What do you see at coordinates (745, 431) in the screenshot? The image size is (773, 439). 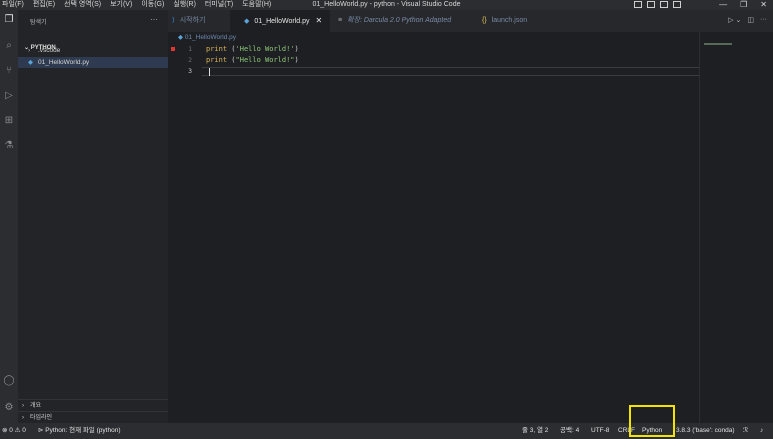 I see `feedback-icon: ℛ` at bounding box center [745, 431].